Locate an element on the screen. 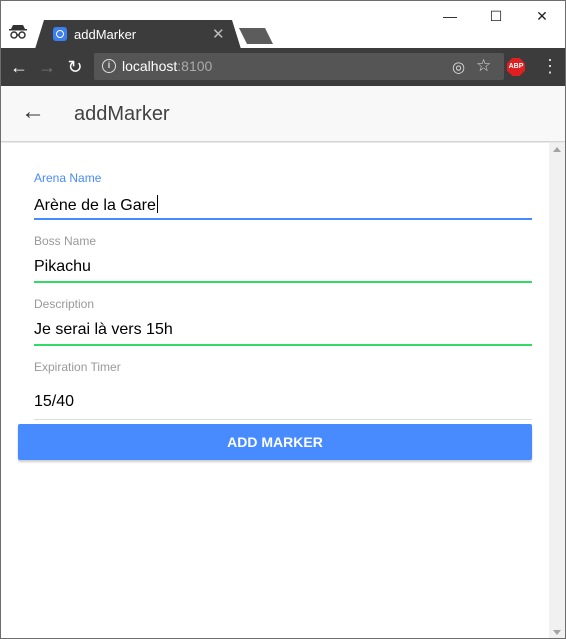  minimize-icon: — is located at coordinates (450, 16).